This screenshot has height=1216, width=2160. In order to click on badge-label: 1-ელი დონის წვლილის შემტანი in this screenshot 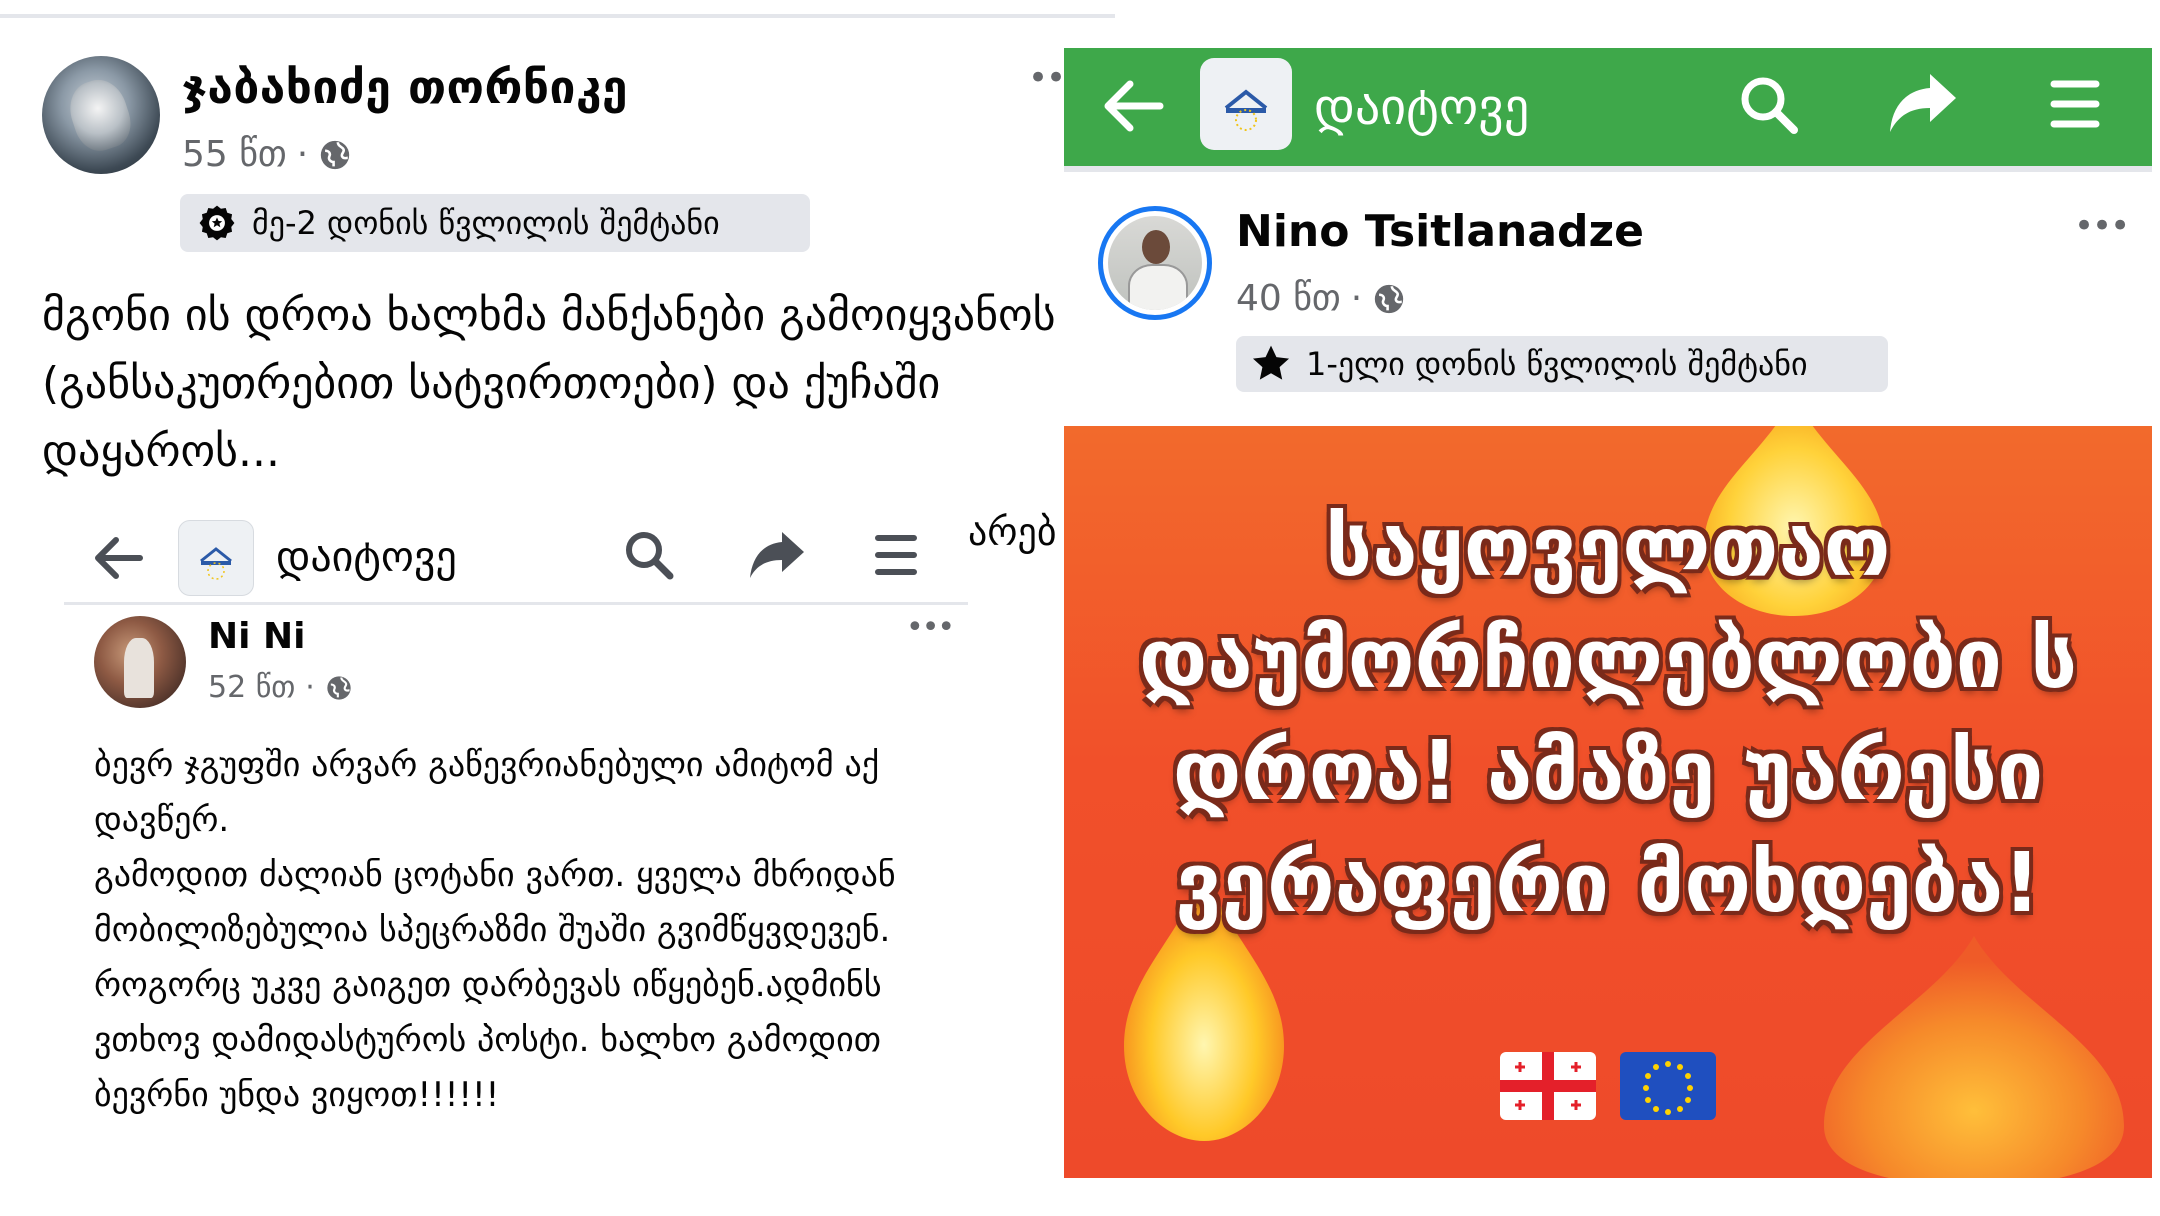, I will do `click(1557, 364)`.